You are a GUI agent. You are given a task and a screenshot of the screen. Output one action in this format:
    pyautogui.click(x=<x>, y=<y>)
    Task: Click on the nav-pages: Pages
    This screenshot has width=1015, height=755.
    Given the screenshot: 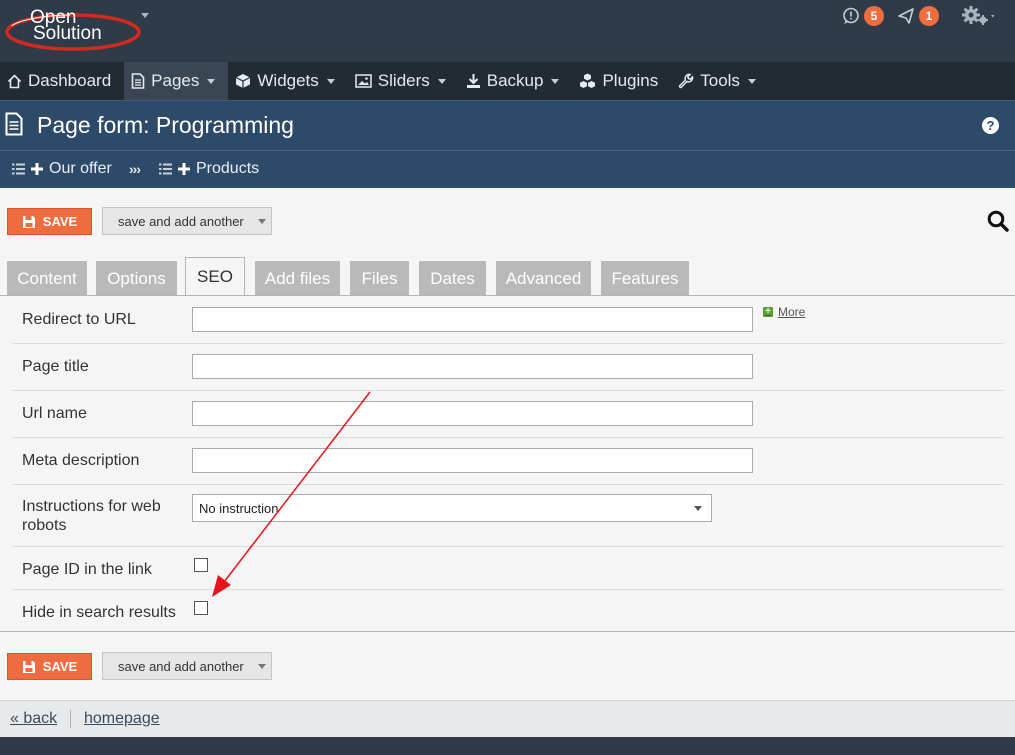 What is the action you would take?
    pyautogui.click(x=176, y=81)
    